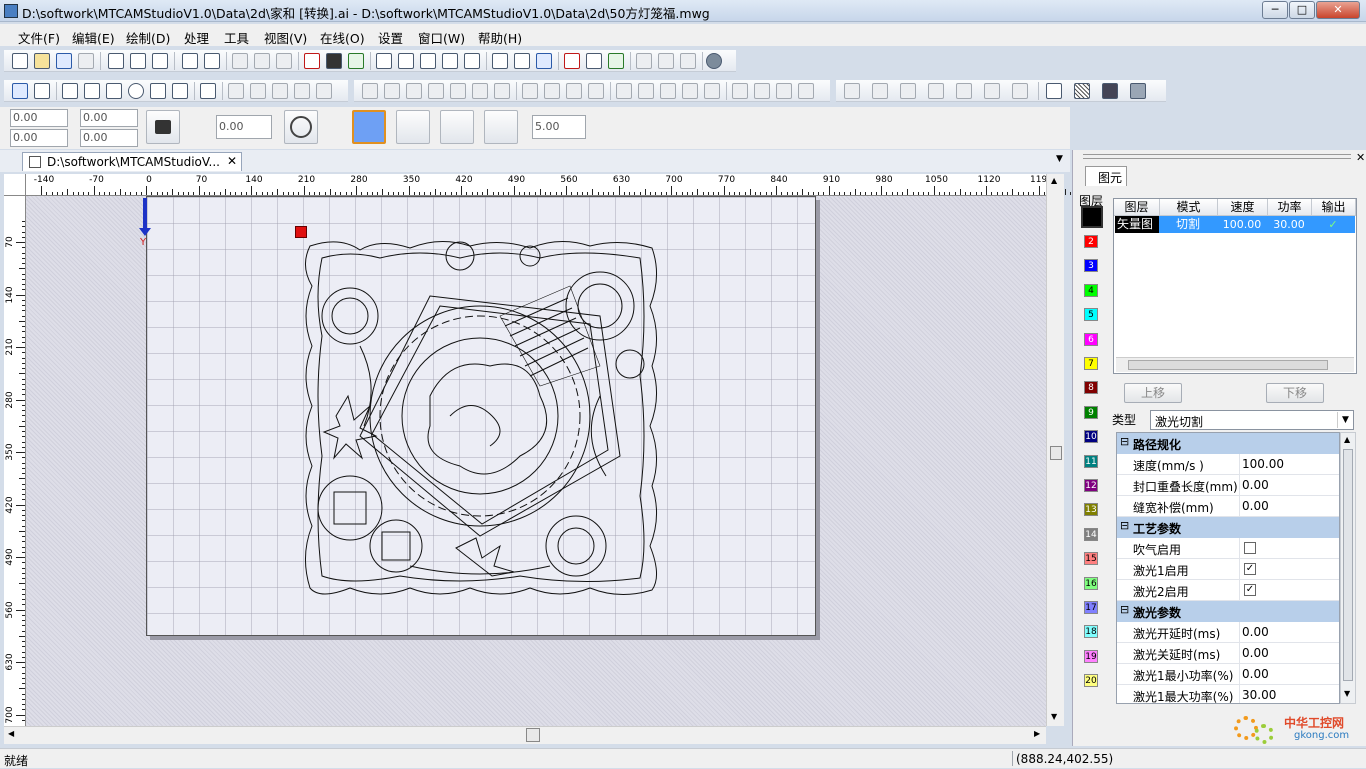 The width and height of the screenshot is (1366, 769). I want to click on zoom-fit-icon, so click(450, 61).